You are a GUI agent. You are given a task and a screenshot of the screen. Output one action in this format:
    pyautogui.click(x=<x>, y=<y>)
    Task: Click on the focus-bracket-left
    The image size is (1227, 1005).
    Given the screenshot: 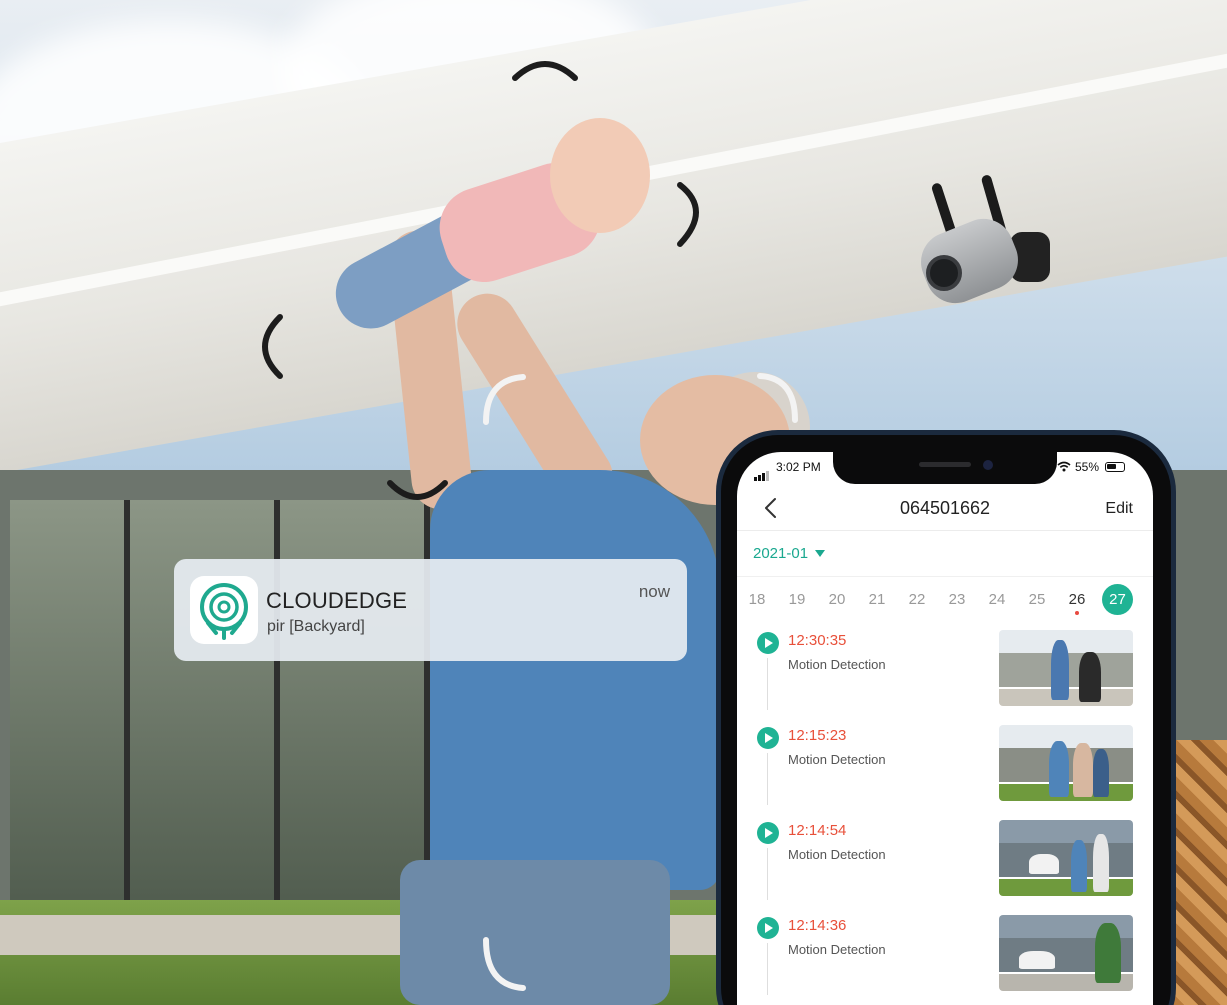 What is the action you would take?
    pyautogui.click(x=272, y=346)
    